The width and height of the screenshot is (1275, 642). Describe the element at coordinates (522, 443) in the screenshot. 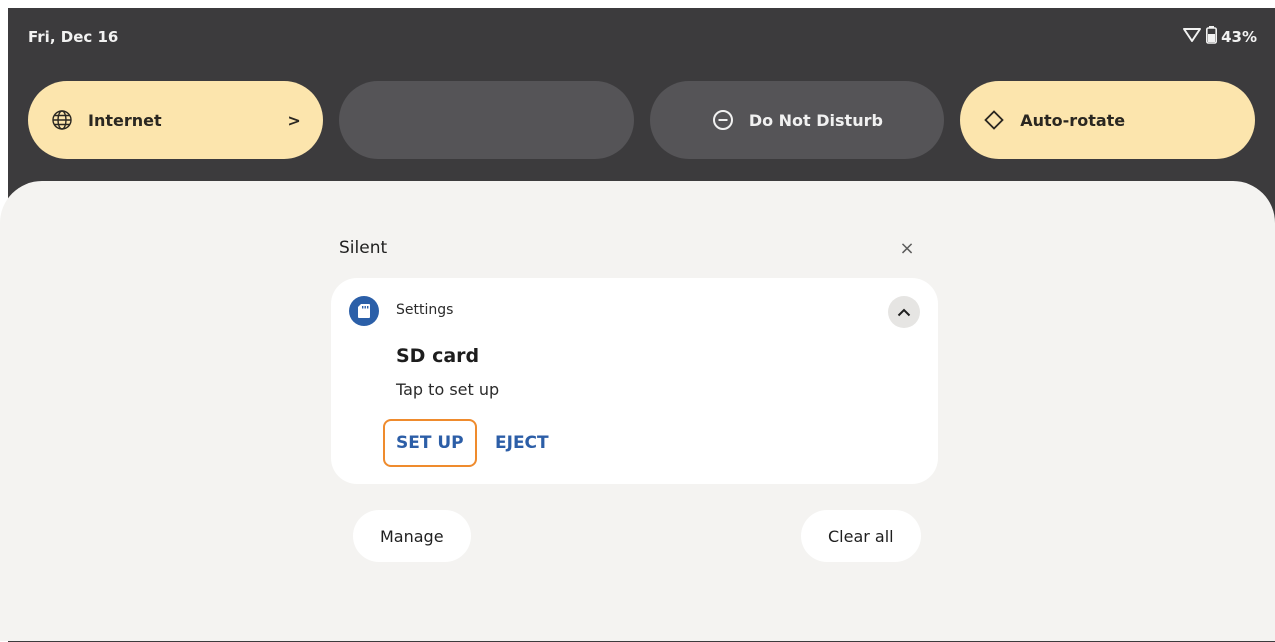

I see `eject-button: EJECT` at that location.